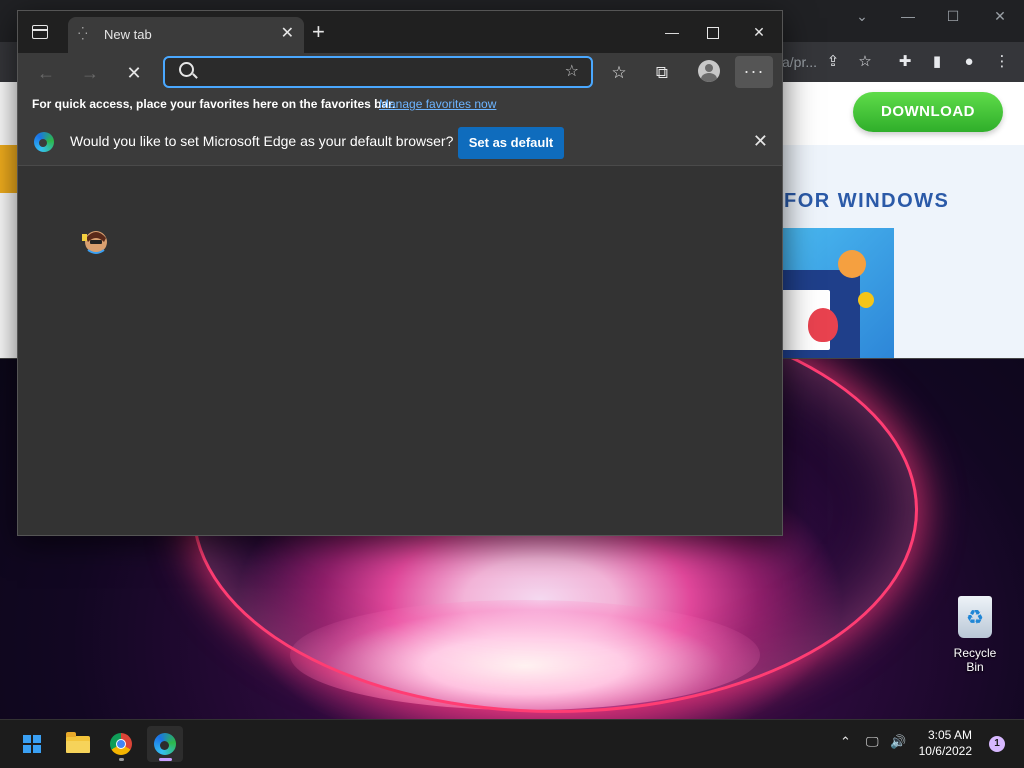 Image resolution: width=1024 pixels, height=768 pixels. I want to click on edge-toolbar: ← → ✕ ☆ ☆ ⧉ ···, so click(400, 72).